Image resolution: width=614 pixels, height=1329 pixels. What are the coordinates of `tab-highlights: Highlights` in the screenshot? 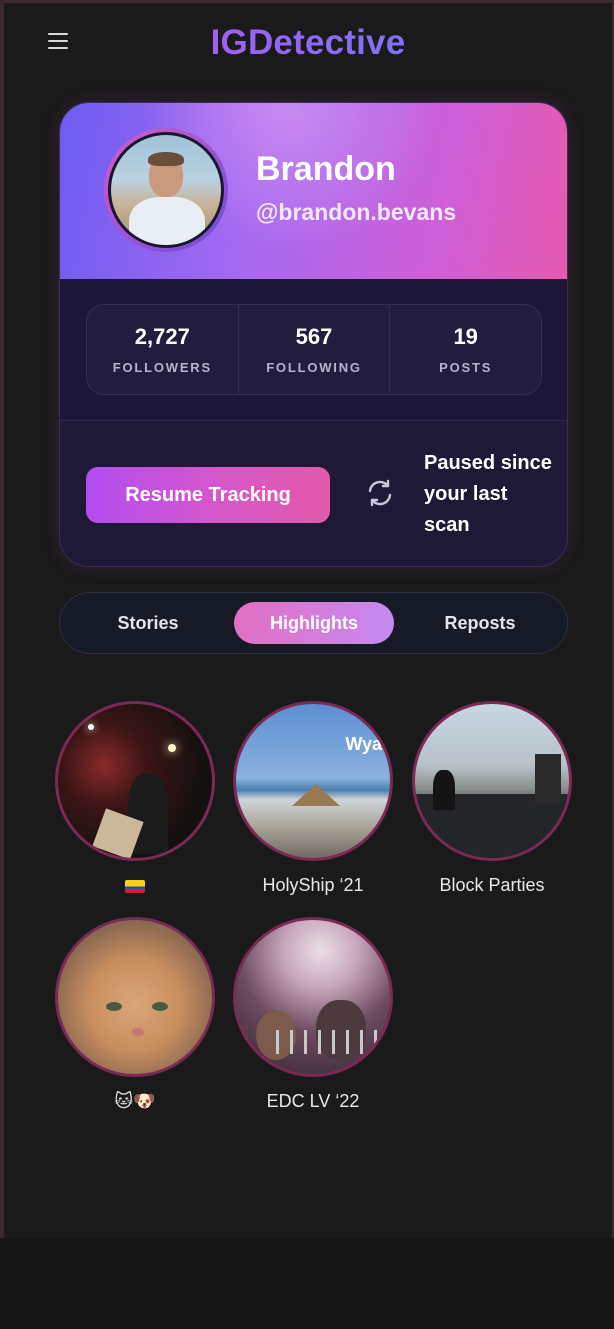 It's located at (314, 623).